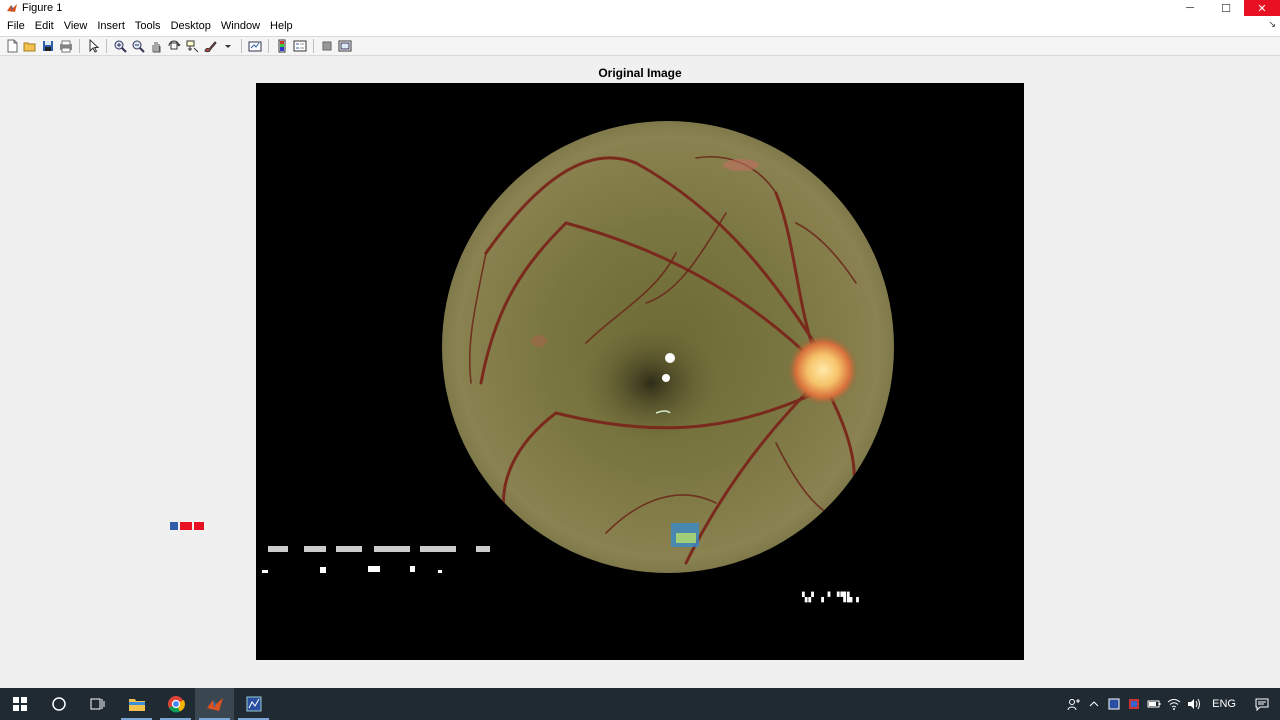 The width and height of the screenshot is (1280, 720). What do you see at coordinates (1074, 704) in the screenshot?
I see `people-icon` at bounding box center [1074, 704].